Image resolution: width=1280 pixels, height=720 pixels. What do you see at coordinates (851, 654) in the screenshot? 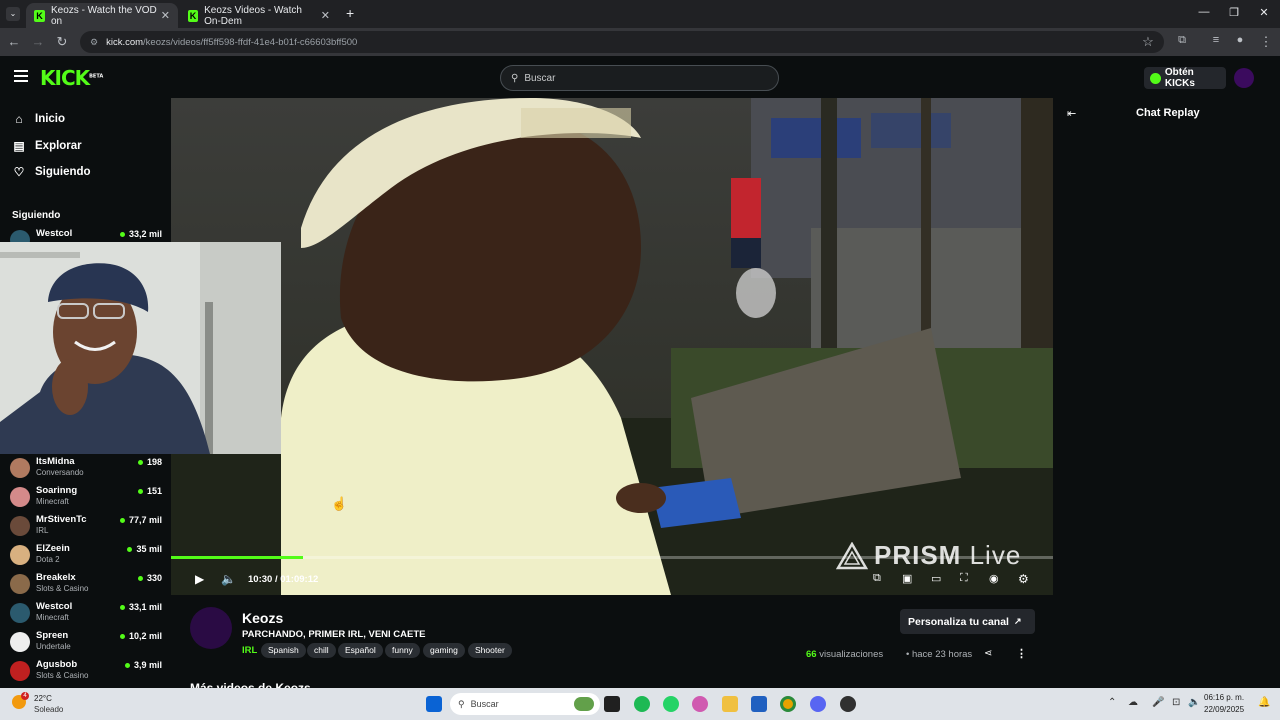
I see `views-label: visualizaciones` at bounding box center [851, 654].